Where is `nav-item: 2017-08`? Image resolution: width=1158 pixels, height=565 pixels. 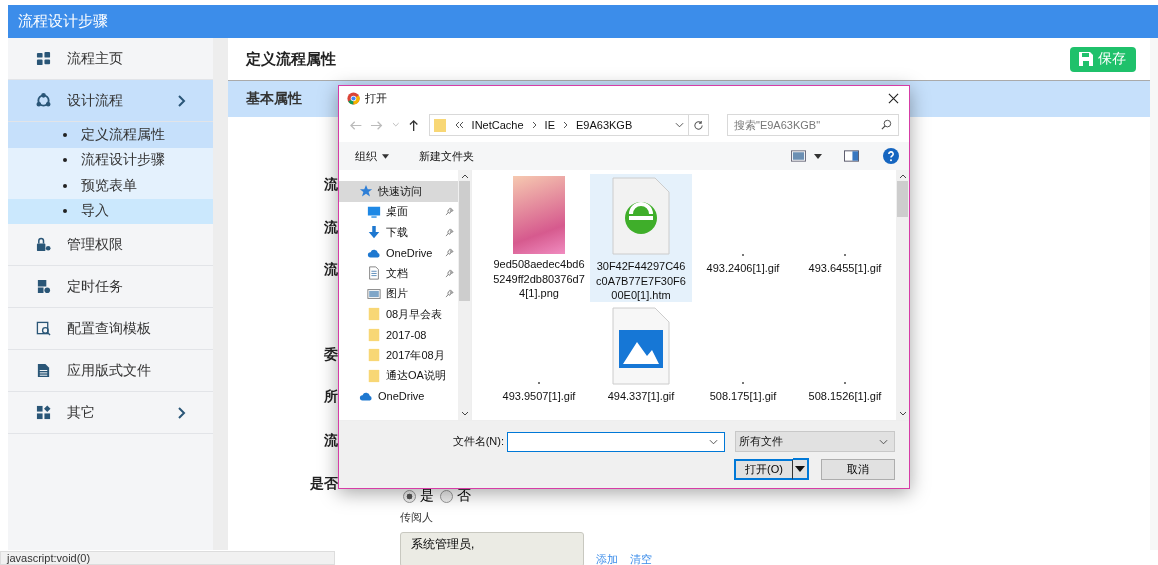 nav-item: 2017-08 is located at coordinates (398, 334).